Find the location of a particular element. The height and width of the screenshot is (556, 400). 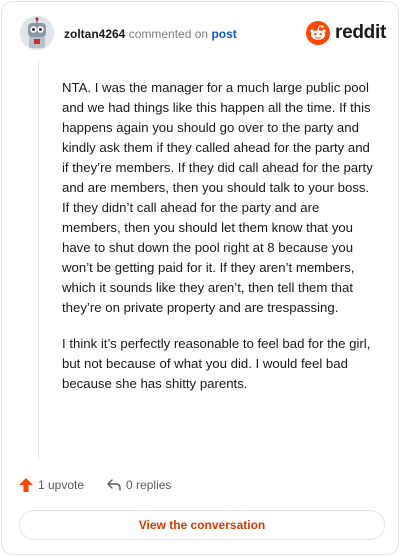

upvote-arrow-icon is located at coordinates (26, 485).